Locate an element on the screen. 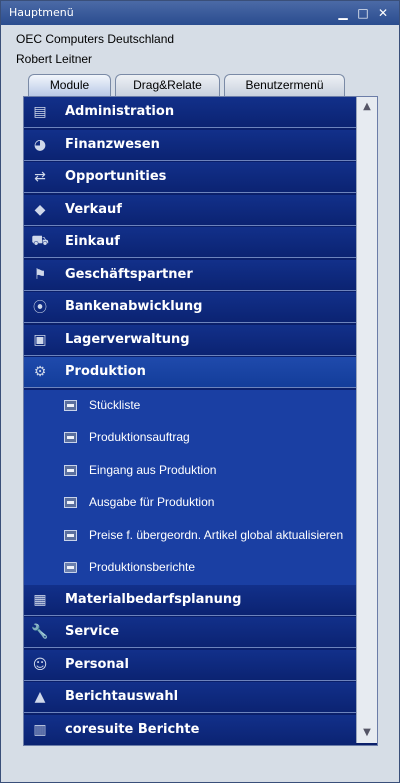 Image resolution: width=400 pixels, height=783 pixels. submenu-item-stueckliste: Stückliste is located at coordinates (190, 405).